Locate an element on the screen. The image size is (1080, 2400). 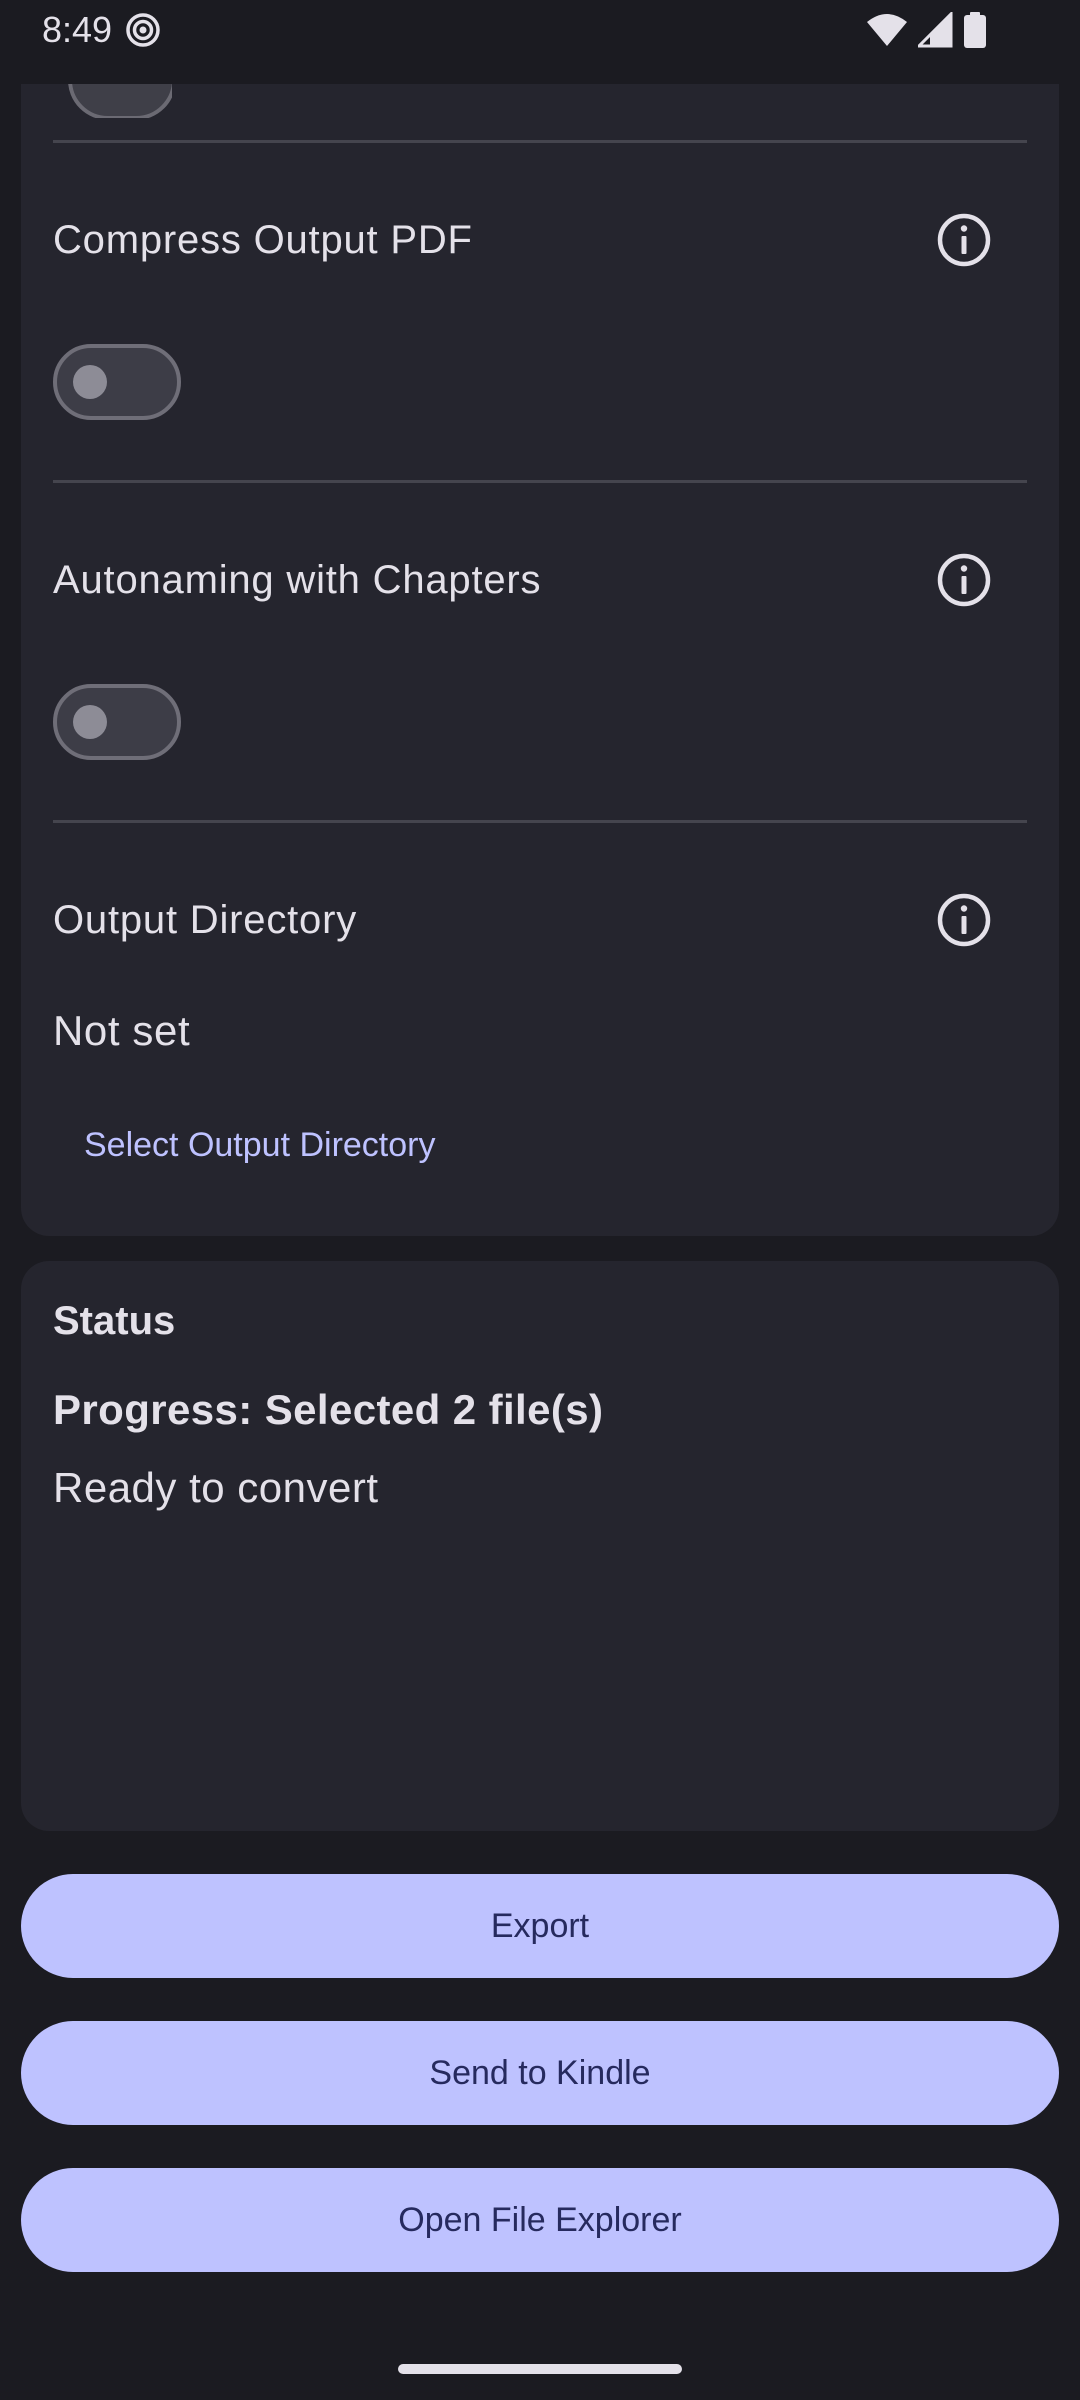
status-time: 8:49 is located at coordinates (77, 29).